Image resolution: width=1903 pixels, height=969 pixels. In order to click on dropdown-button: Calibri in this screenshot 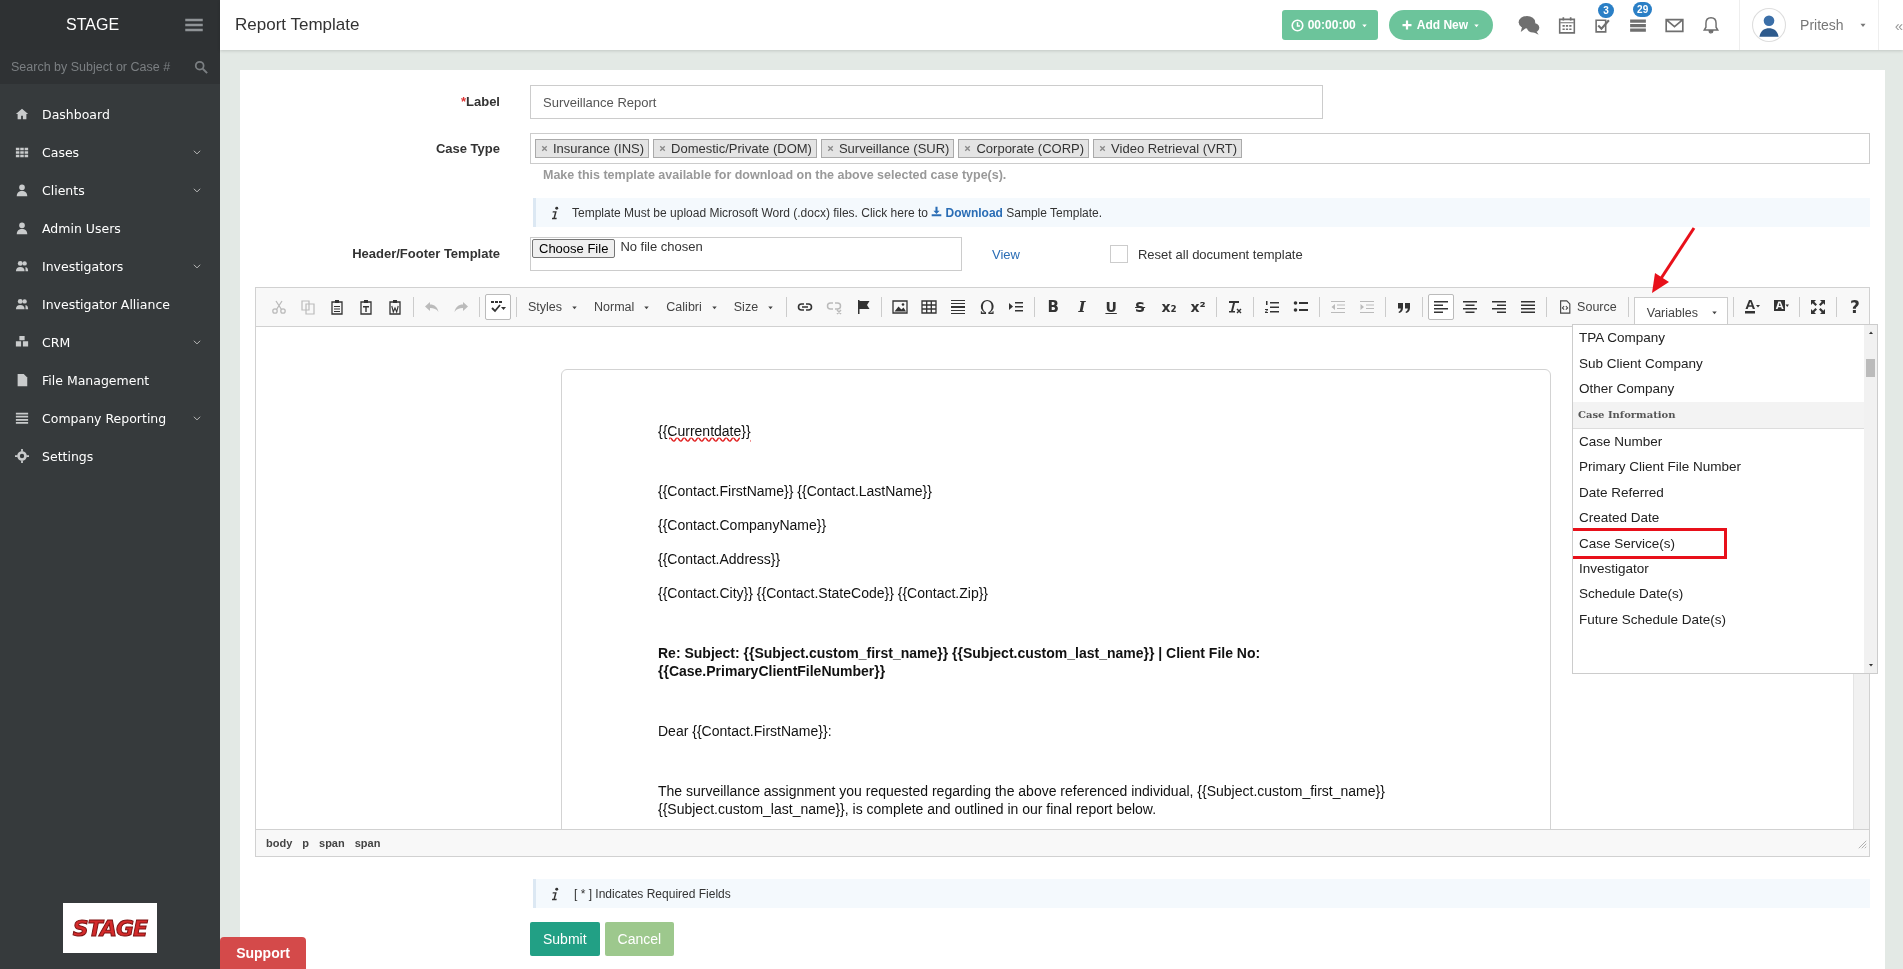, I will do `click(692, 307)`.